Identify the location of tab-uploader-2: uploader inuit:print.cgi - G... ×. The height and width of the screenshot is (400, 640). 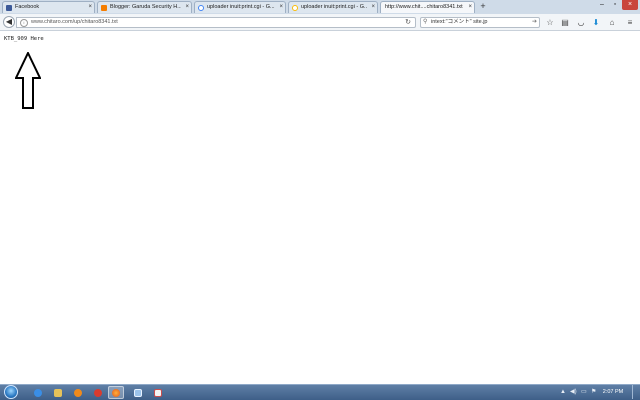
(333, 7).